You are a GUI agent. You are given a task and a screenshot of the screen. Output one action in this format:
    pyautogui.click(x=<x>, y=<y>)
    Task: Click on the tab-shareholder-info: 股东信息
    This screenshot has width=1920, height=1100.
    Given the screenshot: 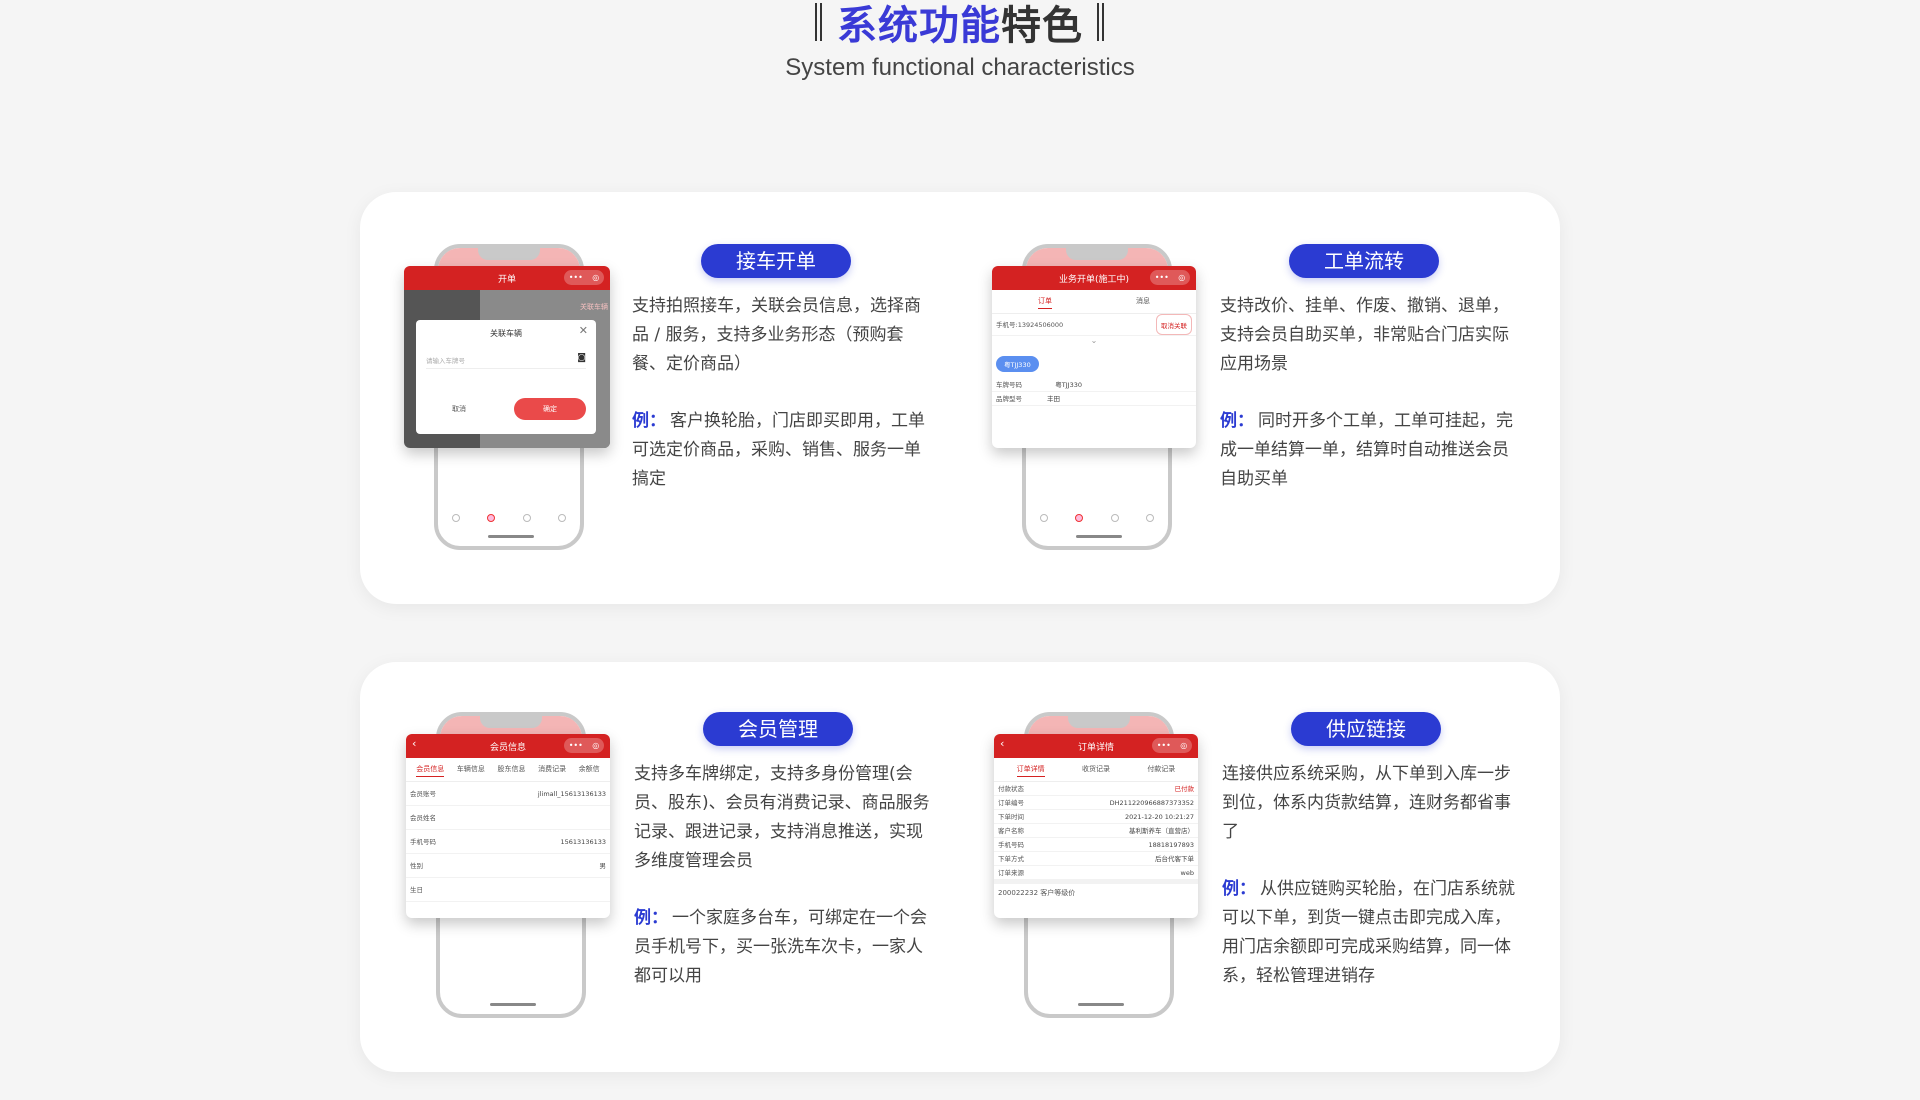 What is the action you would take?
    pyautogui.click(x=511, y=770)
    